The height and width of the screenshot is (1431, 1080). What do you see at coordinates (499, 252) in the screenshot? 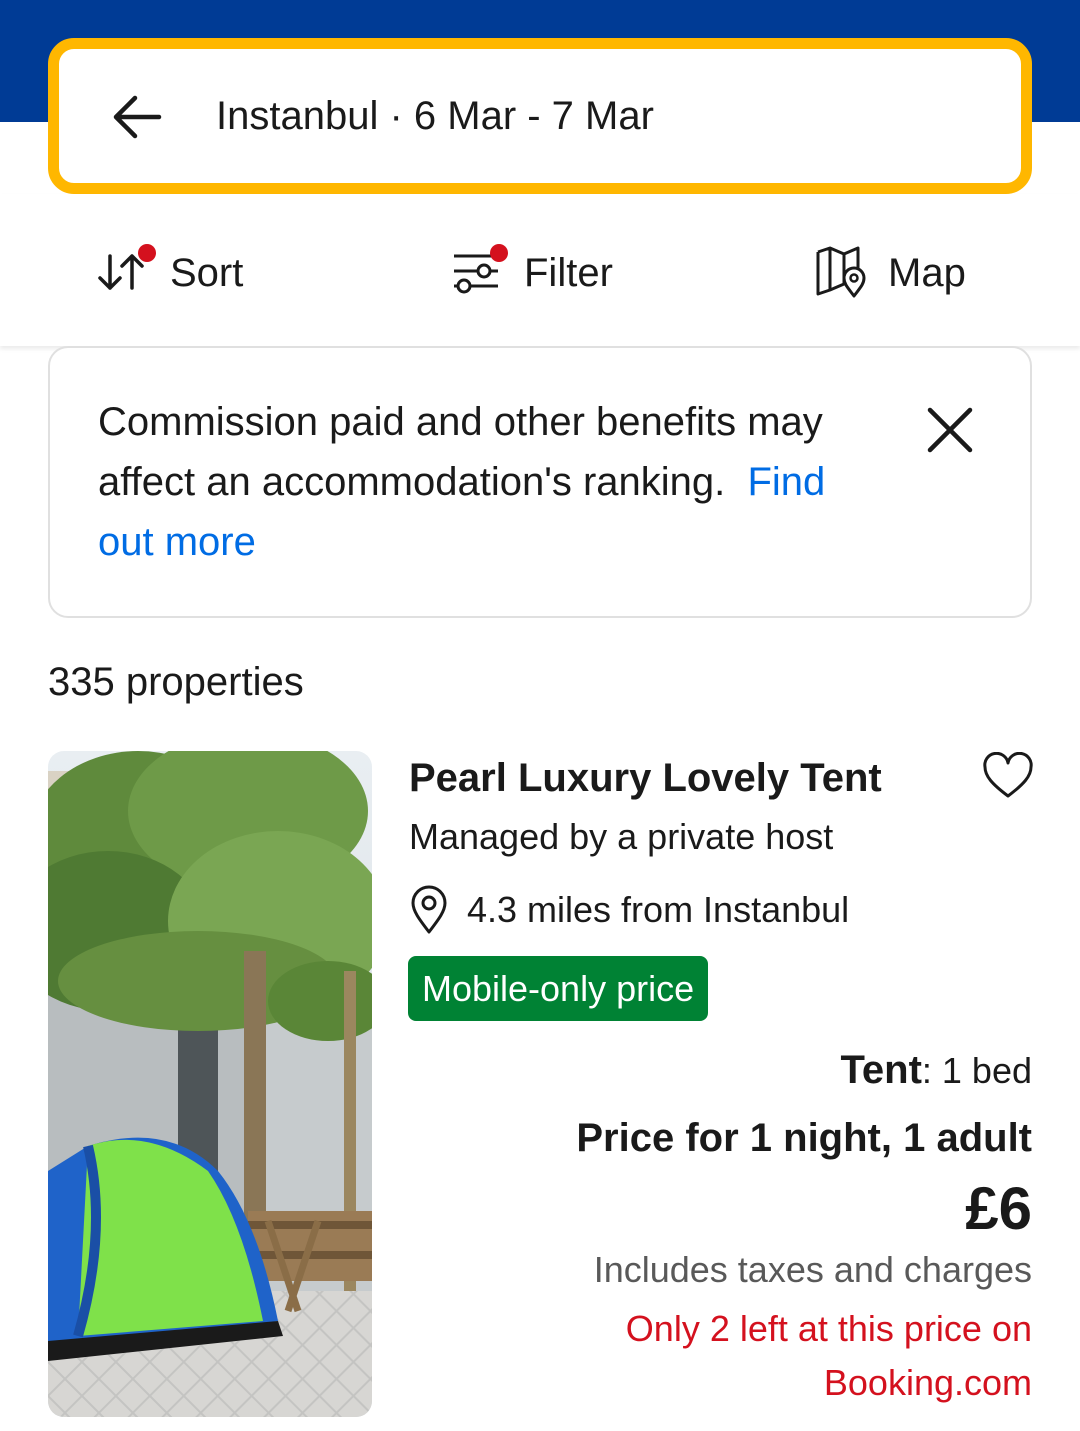
I see `filter-indicator-dot` at bounding box center [499, 252].